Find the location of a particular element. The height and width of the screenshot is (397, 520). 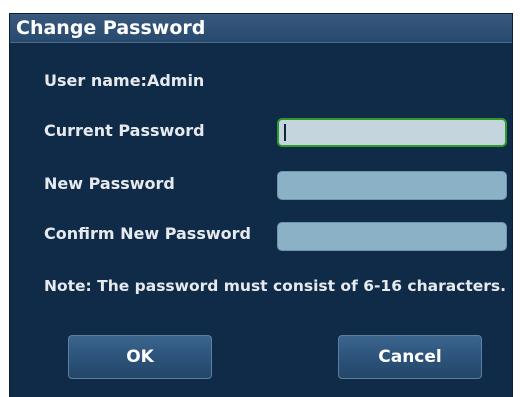

new-password-input is located at coordinates (392, 185).